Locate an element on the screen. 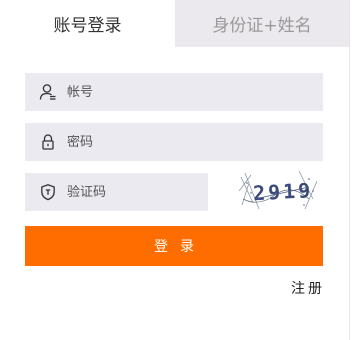 The width and height of the screenshot is (355, 340). login-tabs: 账号登录 身份证+姓名 is located at coordinates (174, 23).